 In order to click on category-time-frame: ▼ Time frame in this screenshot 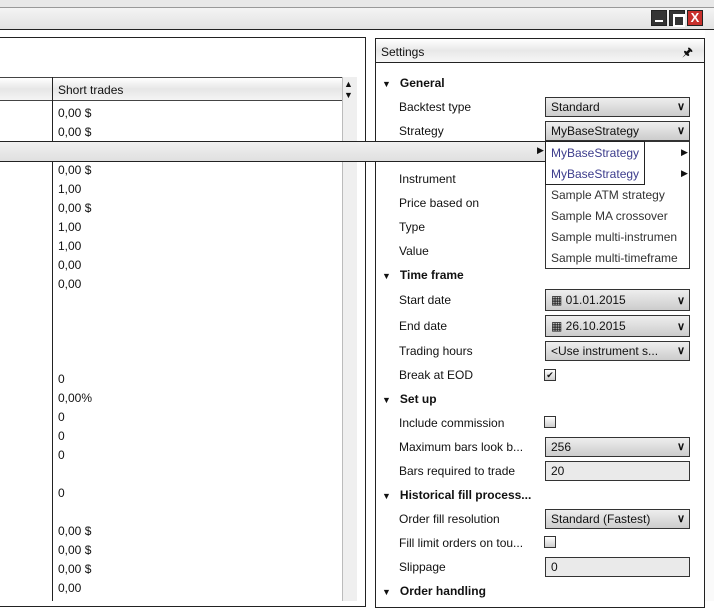, I will do `click(423, 275)`.